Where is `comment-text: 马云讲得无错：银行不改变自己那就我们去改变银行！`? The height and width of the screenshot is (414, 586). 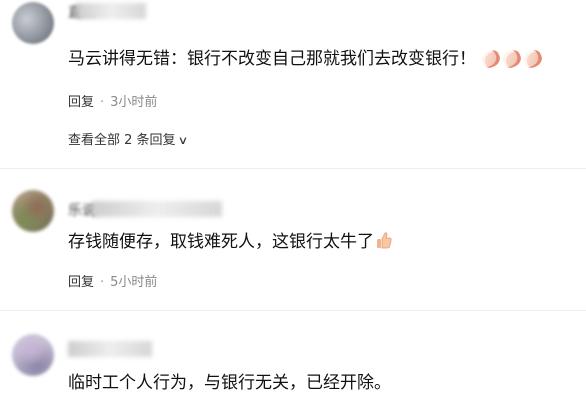 comment-text: 马云讲得无错：银行不改变自己那就我们去改变银行！ is located at coordinates (306, 59).